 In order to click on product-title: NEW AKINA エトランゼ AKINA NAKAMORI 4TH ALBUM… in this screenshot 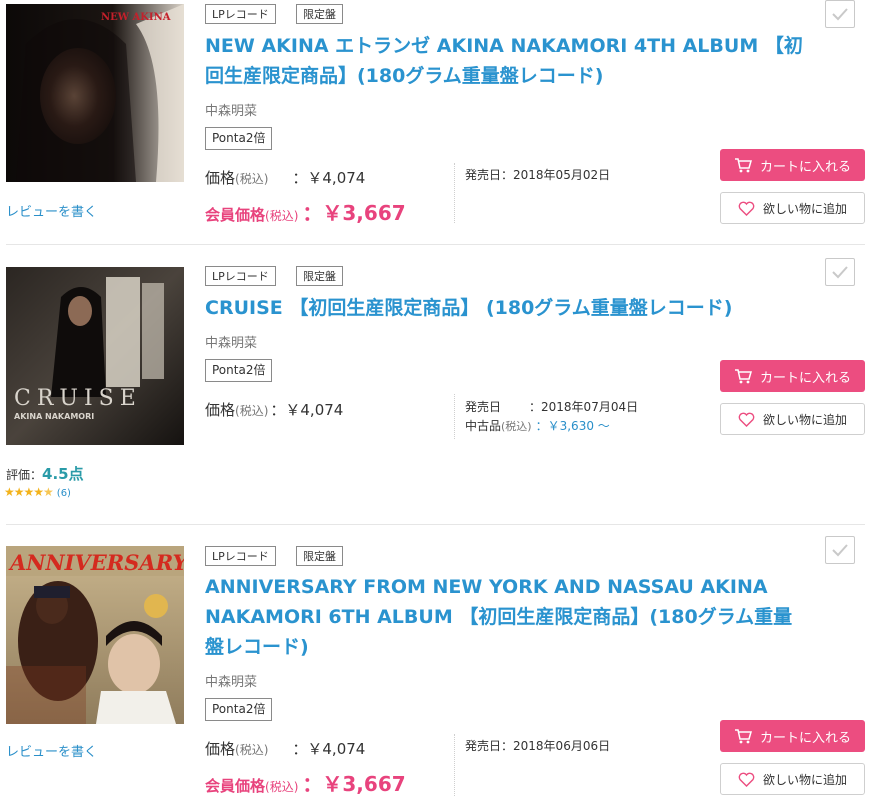, I will do `click(505, 61)`.